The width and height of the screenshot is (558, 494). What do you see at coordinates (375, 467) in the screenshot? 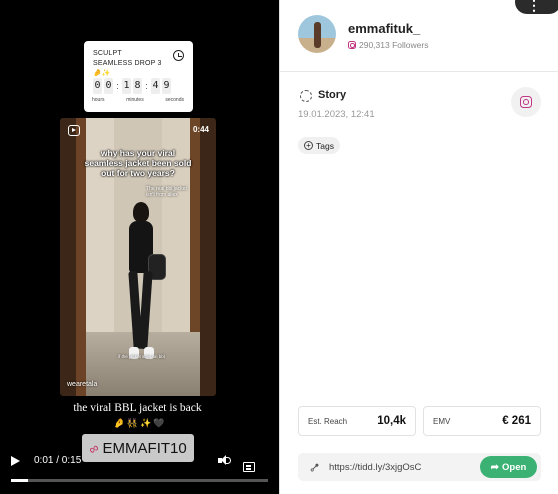
I see `link-url: https://tidd.ly/3xjgOsC` at bounding box center [375, 467].